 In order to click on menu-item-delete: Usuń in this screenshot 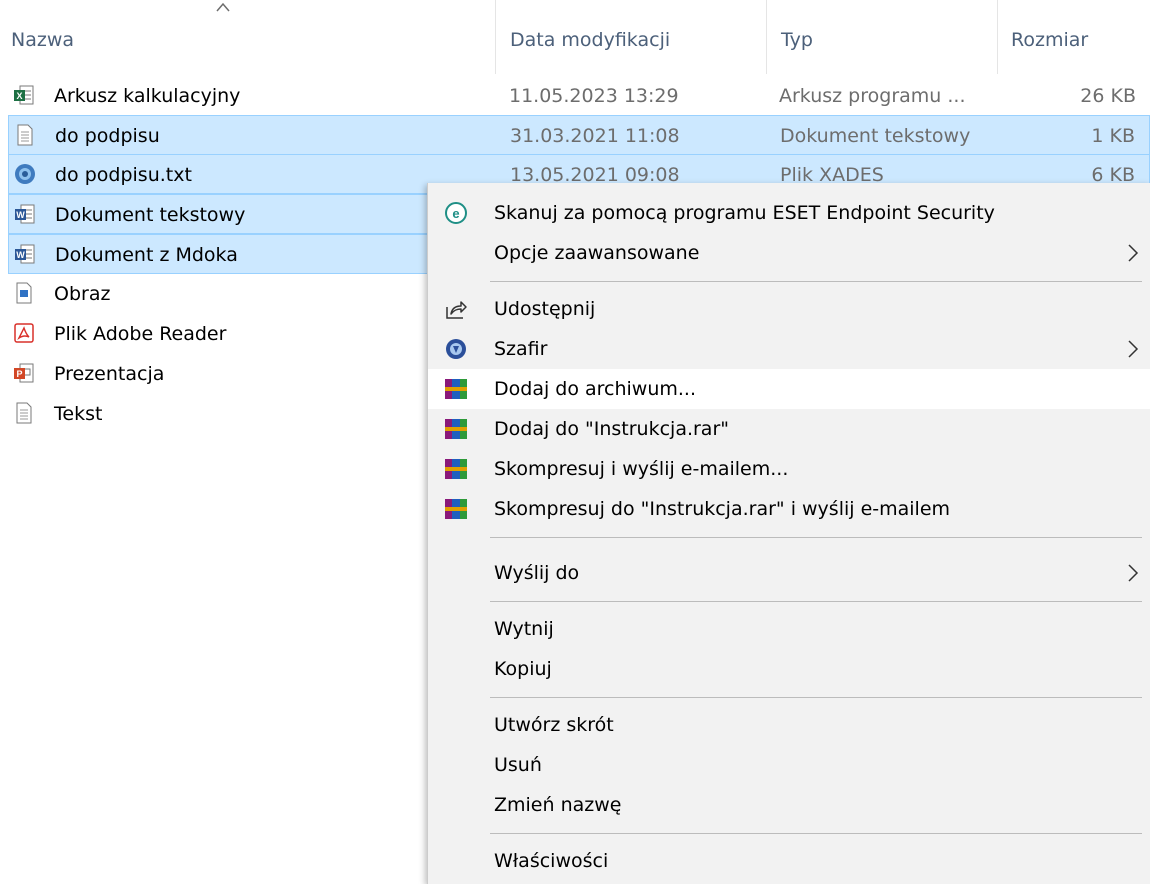, I will do `click(789, 765)`.